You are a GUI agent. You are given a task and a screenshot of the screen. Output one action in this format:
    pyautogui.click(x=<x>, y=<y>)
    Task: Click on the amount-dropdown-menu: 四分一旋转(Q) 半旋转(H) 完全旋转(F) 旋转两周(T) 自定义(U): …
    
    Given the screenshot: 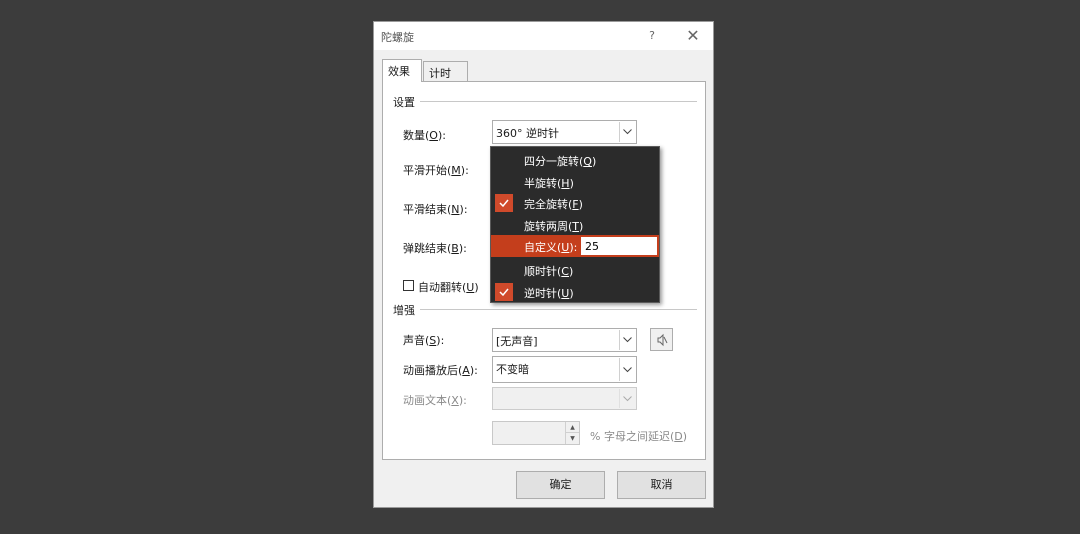 What is the action you would take?
    pyautogui.click(x=575, y=224)
    